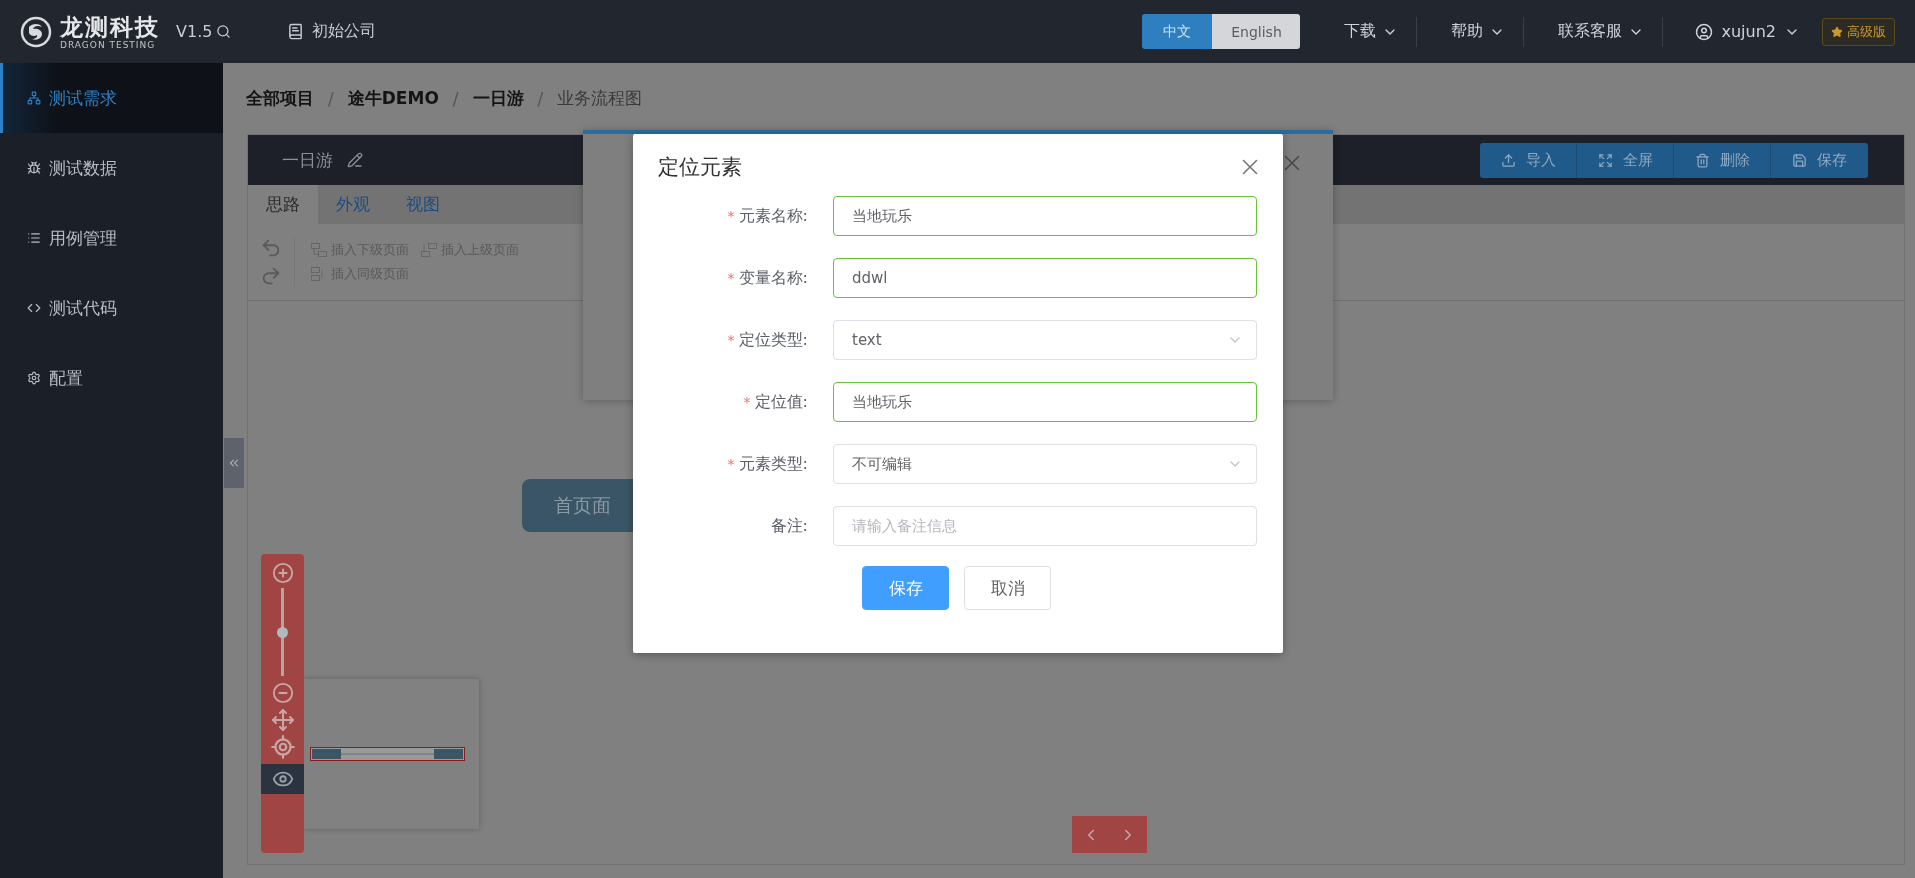 The image size is (1915, 878). I want to click on toolbar-button: 保存, so click(1819, 160).